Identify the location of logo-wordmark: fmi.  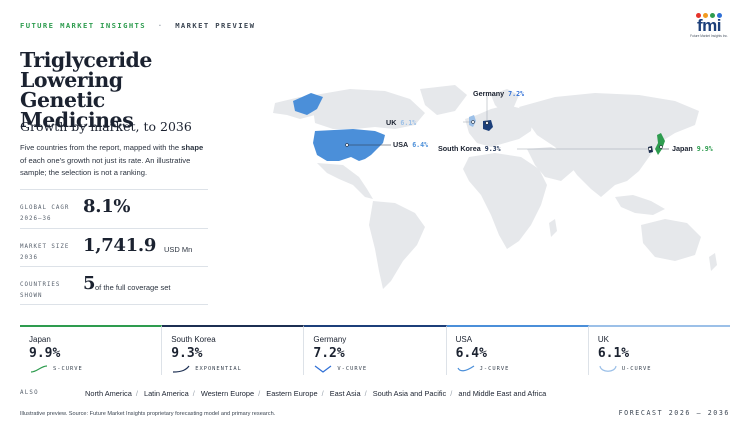
(709, 25).